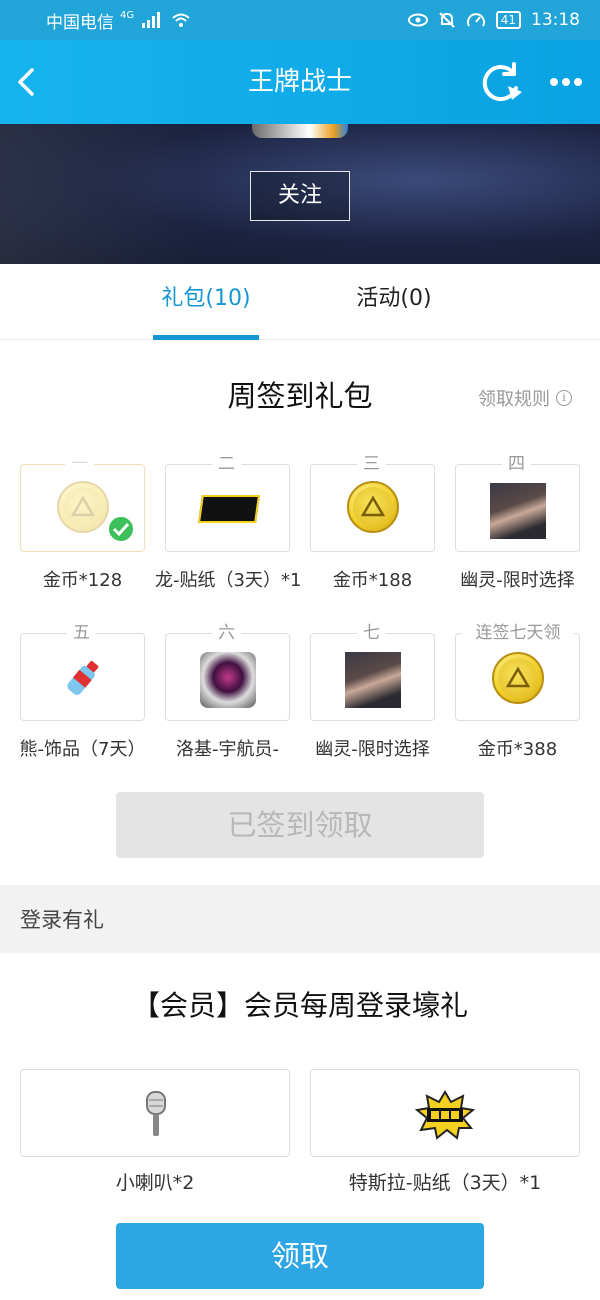 The width and height of the screenshot is (600, 1300). I want to click on bottle-icon, so click(83, 678).